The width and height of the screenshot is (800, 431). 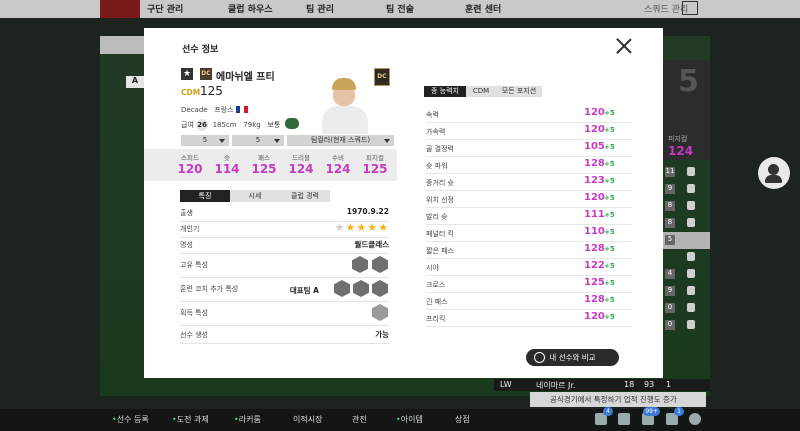 I want to click on mail-icon: 1, so click(x=675, y=416).